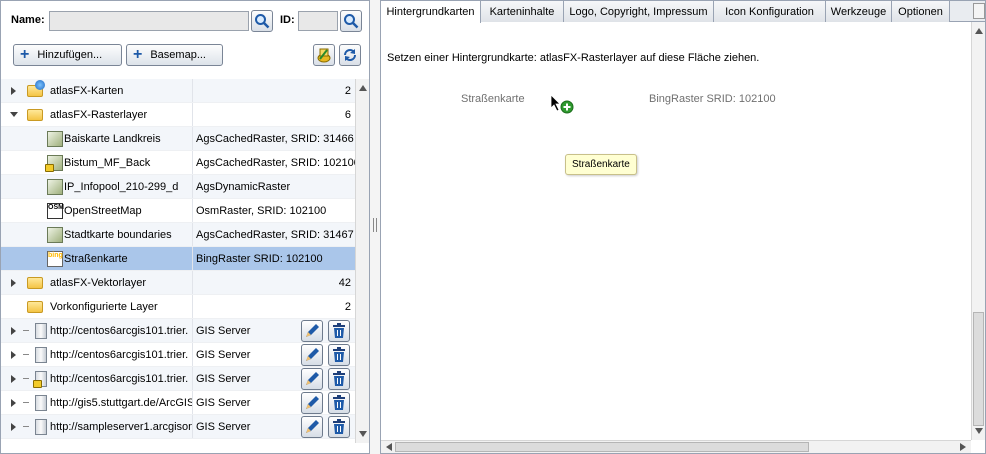 The width and height of the screenshot is (986, 454). I want to click on scroll-left-arrow, so click(389, 447).